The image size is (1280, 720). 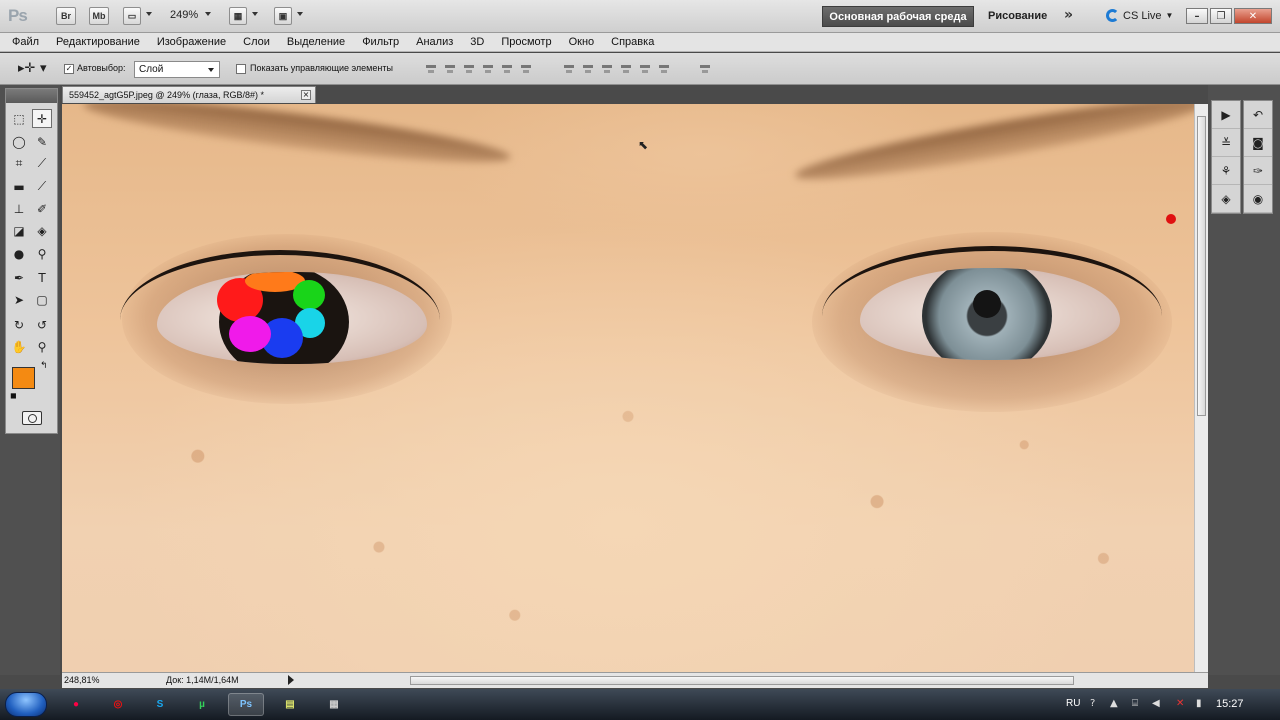 What do you see at coordinates (1258, 115) in the screenshot?
I see `history-panel-icon: ↶` at bounding box center [1258, 115].